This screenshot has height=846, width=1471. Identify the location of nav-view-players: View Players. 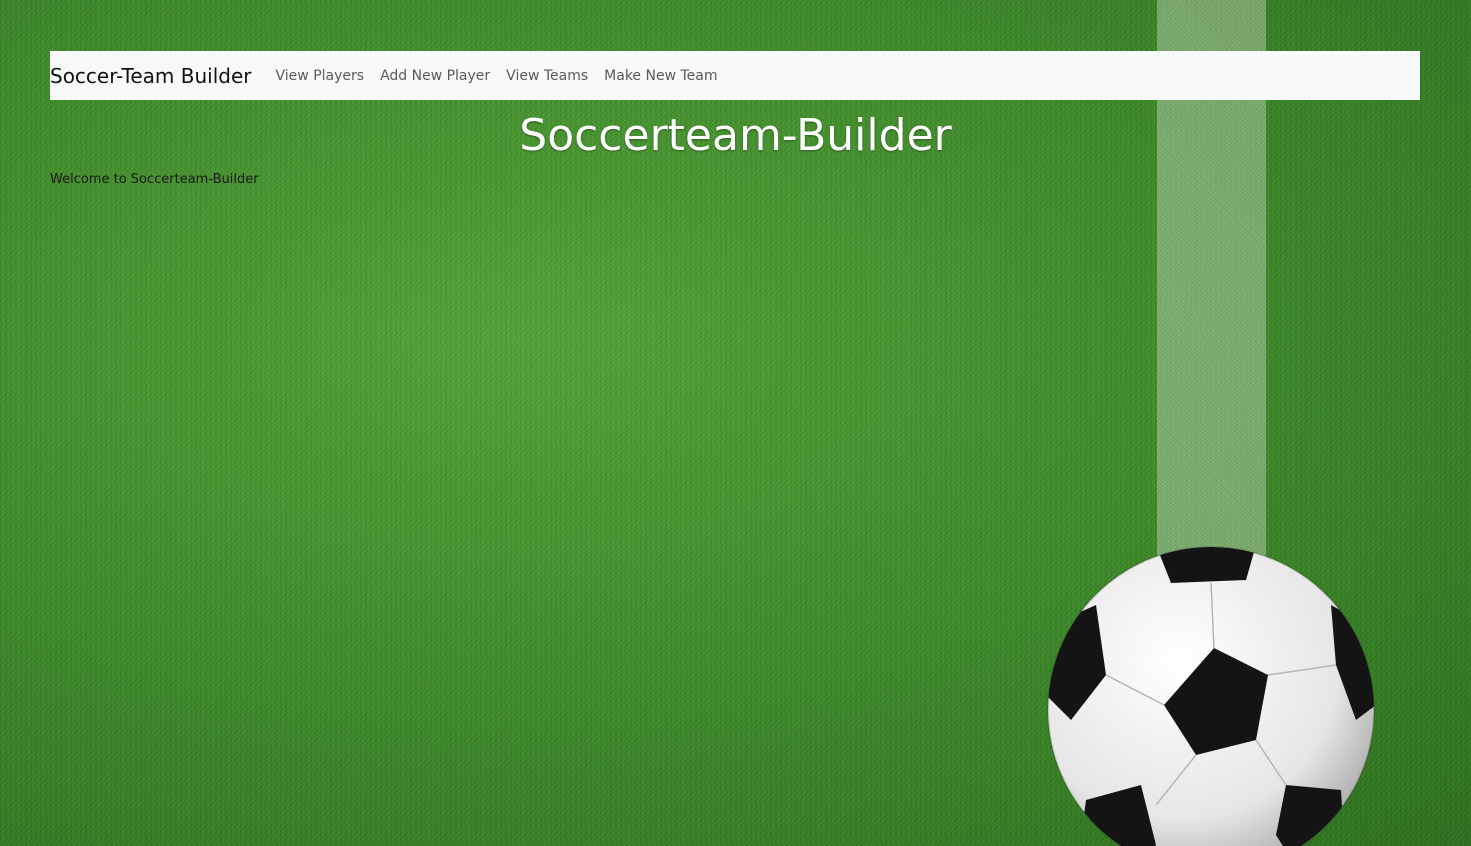
(320, 76).